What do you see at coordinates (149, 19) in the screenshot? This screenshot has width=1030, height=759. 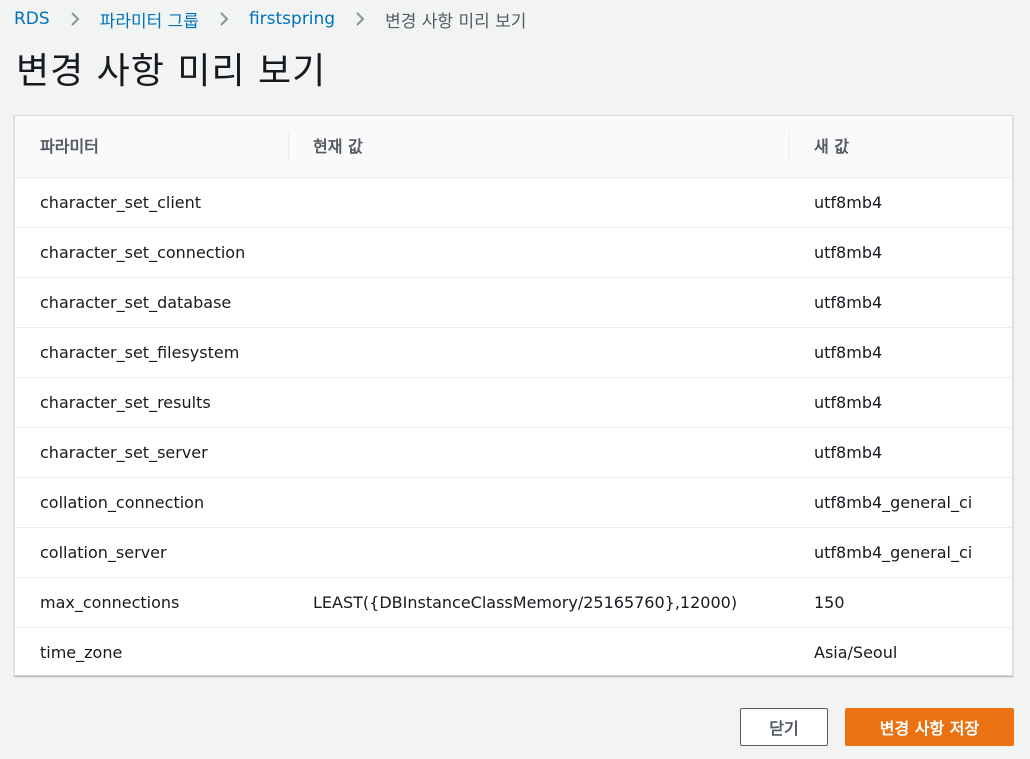 I see `breadcrumb-item-parameter-groups: 파라미터 그룹` at bounding box center [149, 19].